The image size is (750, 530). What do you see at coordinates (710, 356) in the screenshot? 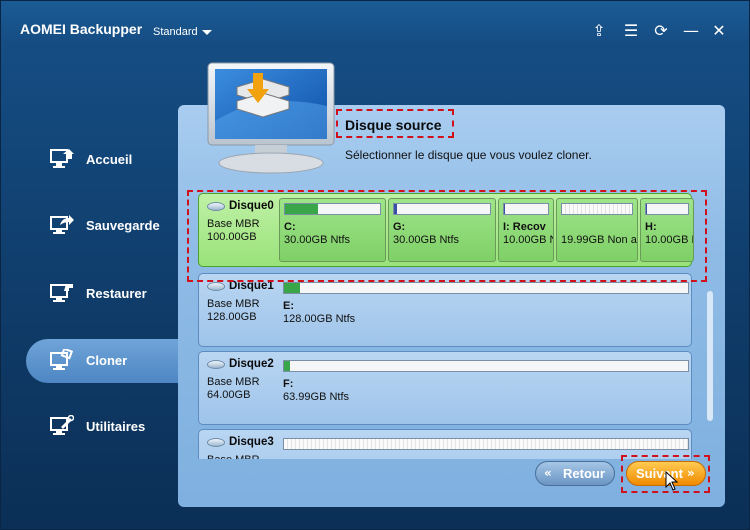
I see `scrollbar` at bounding box center [710, 356].